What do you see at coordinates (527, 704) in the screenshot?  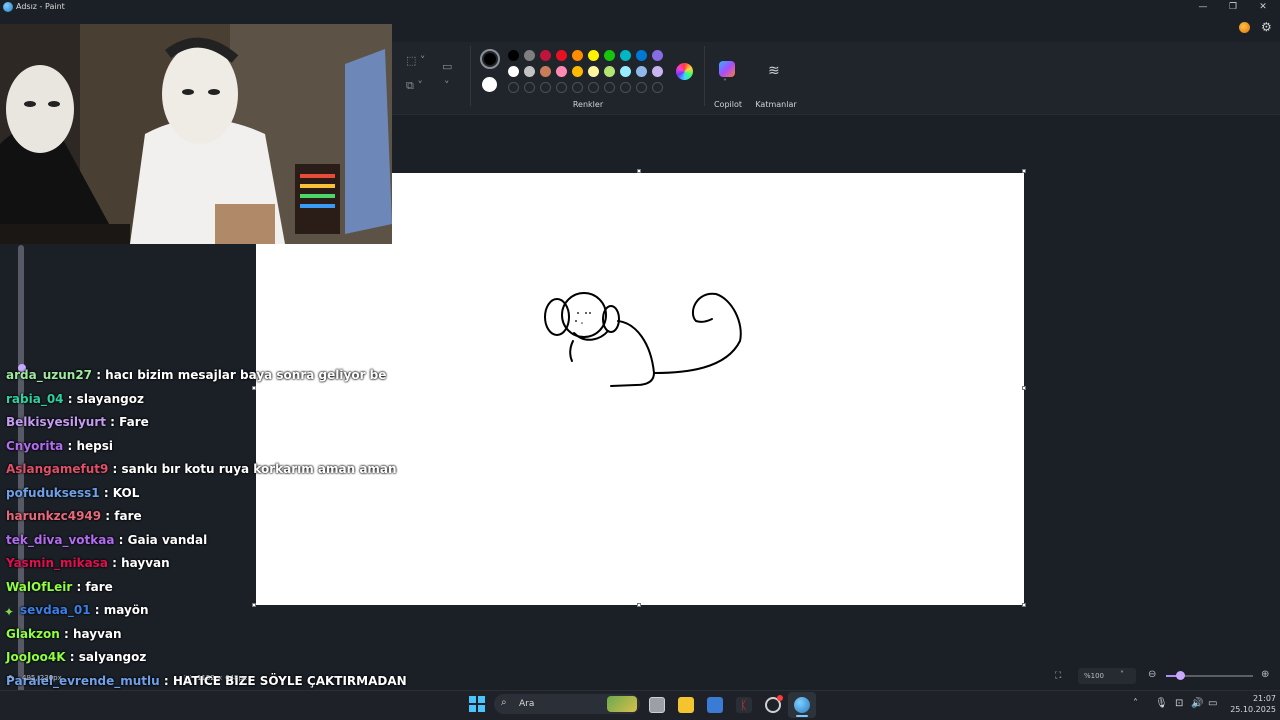 I see `search-placeholder: Ara` at bounding box center [527, 704].